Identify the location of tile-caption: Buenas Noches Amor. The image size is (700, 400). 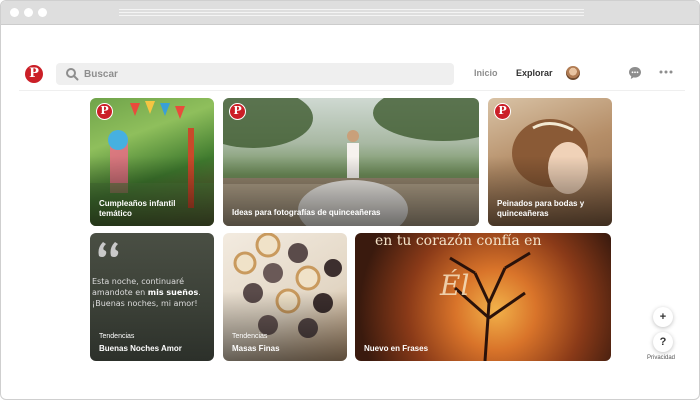
(140, 348).